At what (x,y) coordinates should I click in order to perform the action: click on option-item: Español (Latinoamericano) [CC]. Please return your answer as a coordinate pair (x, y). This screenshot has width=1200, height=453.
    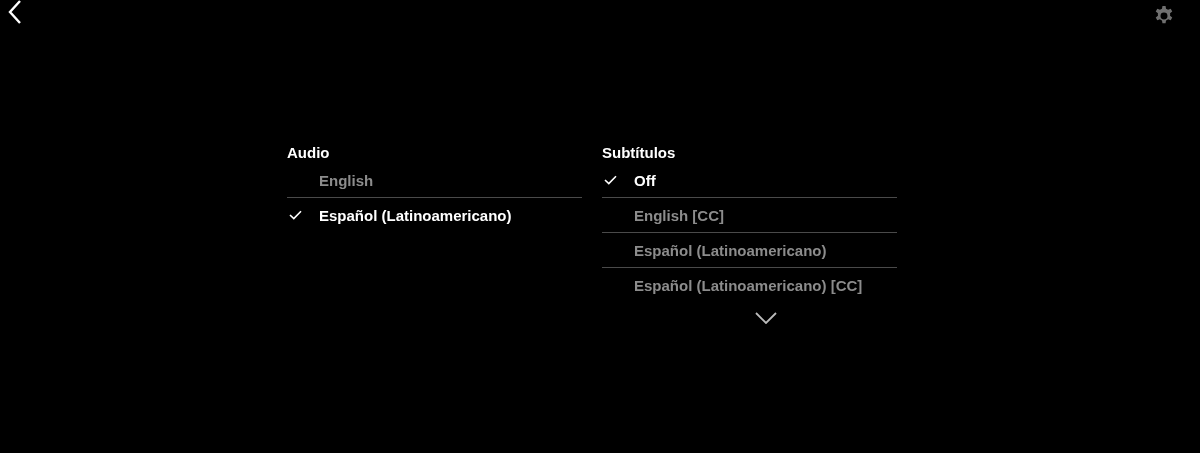
    Looking at the image, I should click on (749, 284).